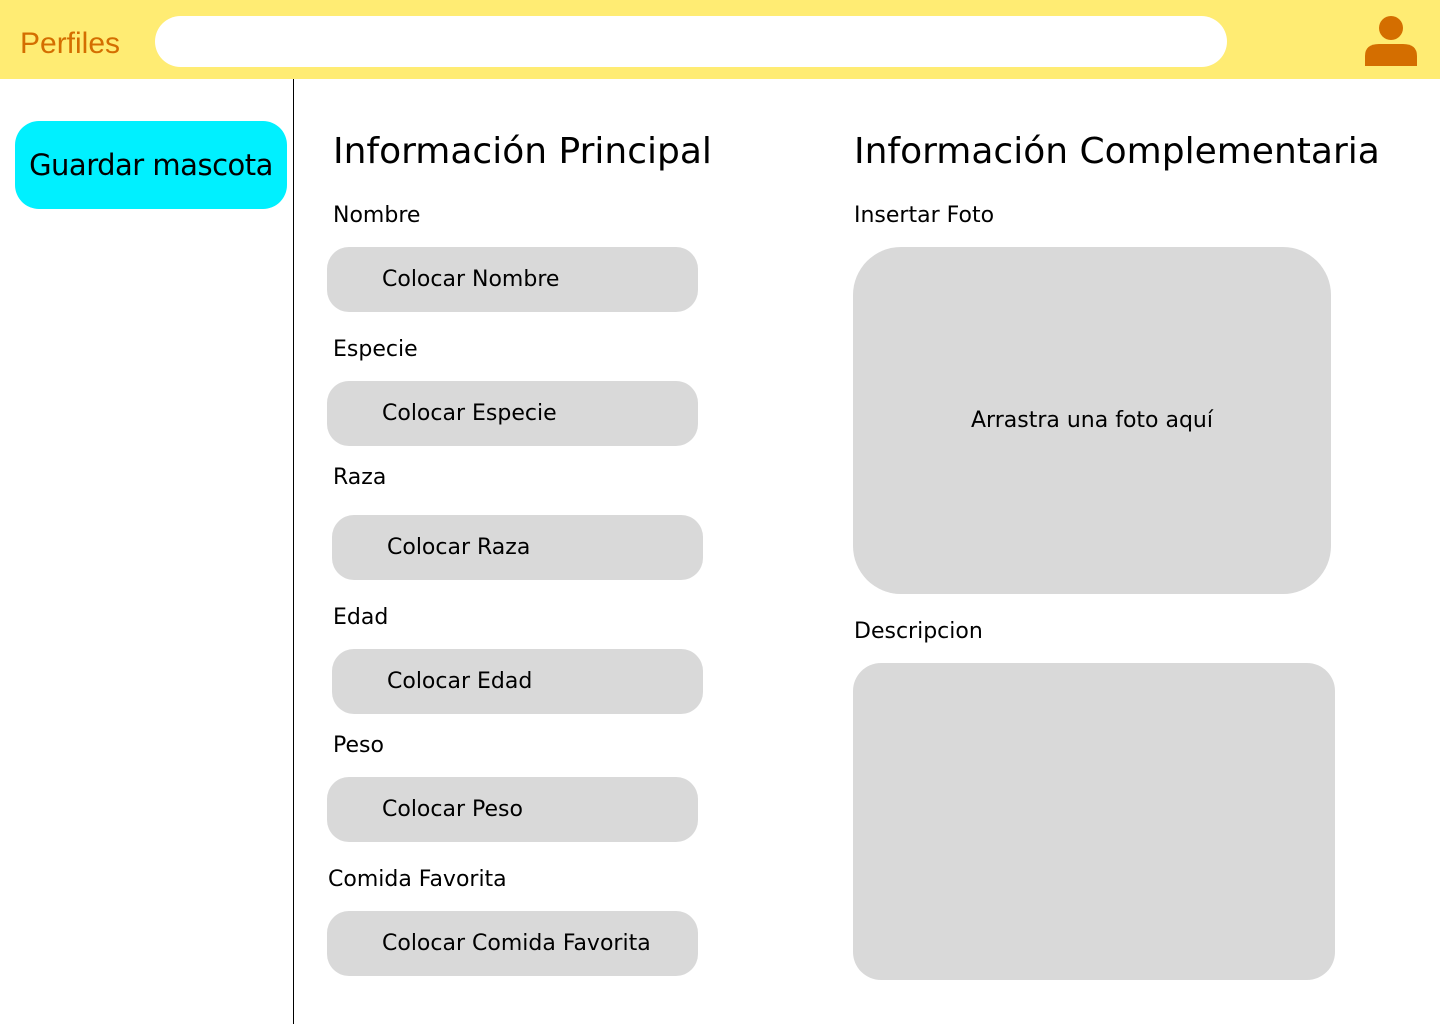  Describe the element at coordinates (512, 809) in the screenshot. I see `weight-field: Colocar Peso` at that location.